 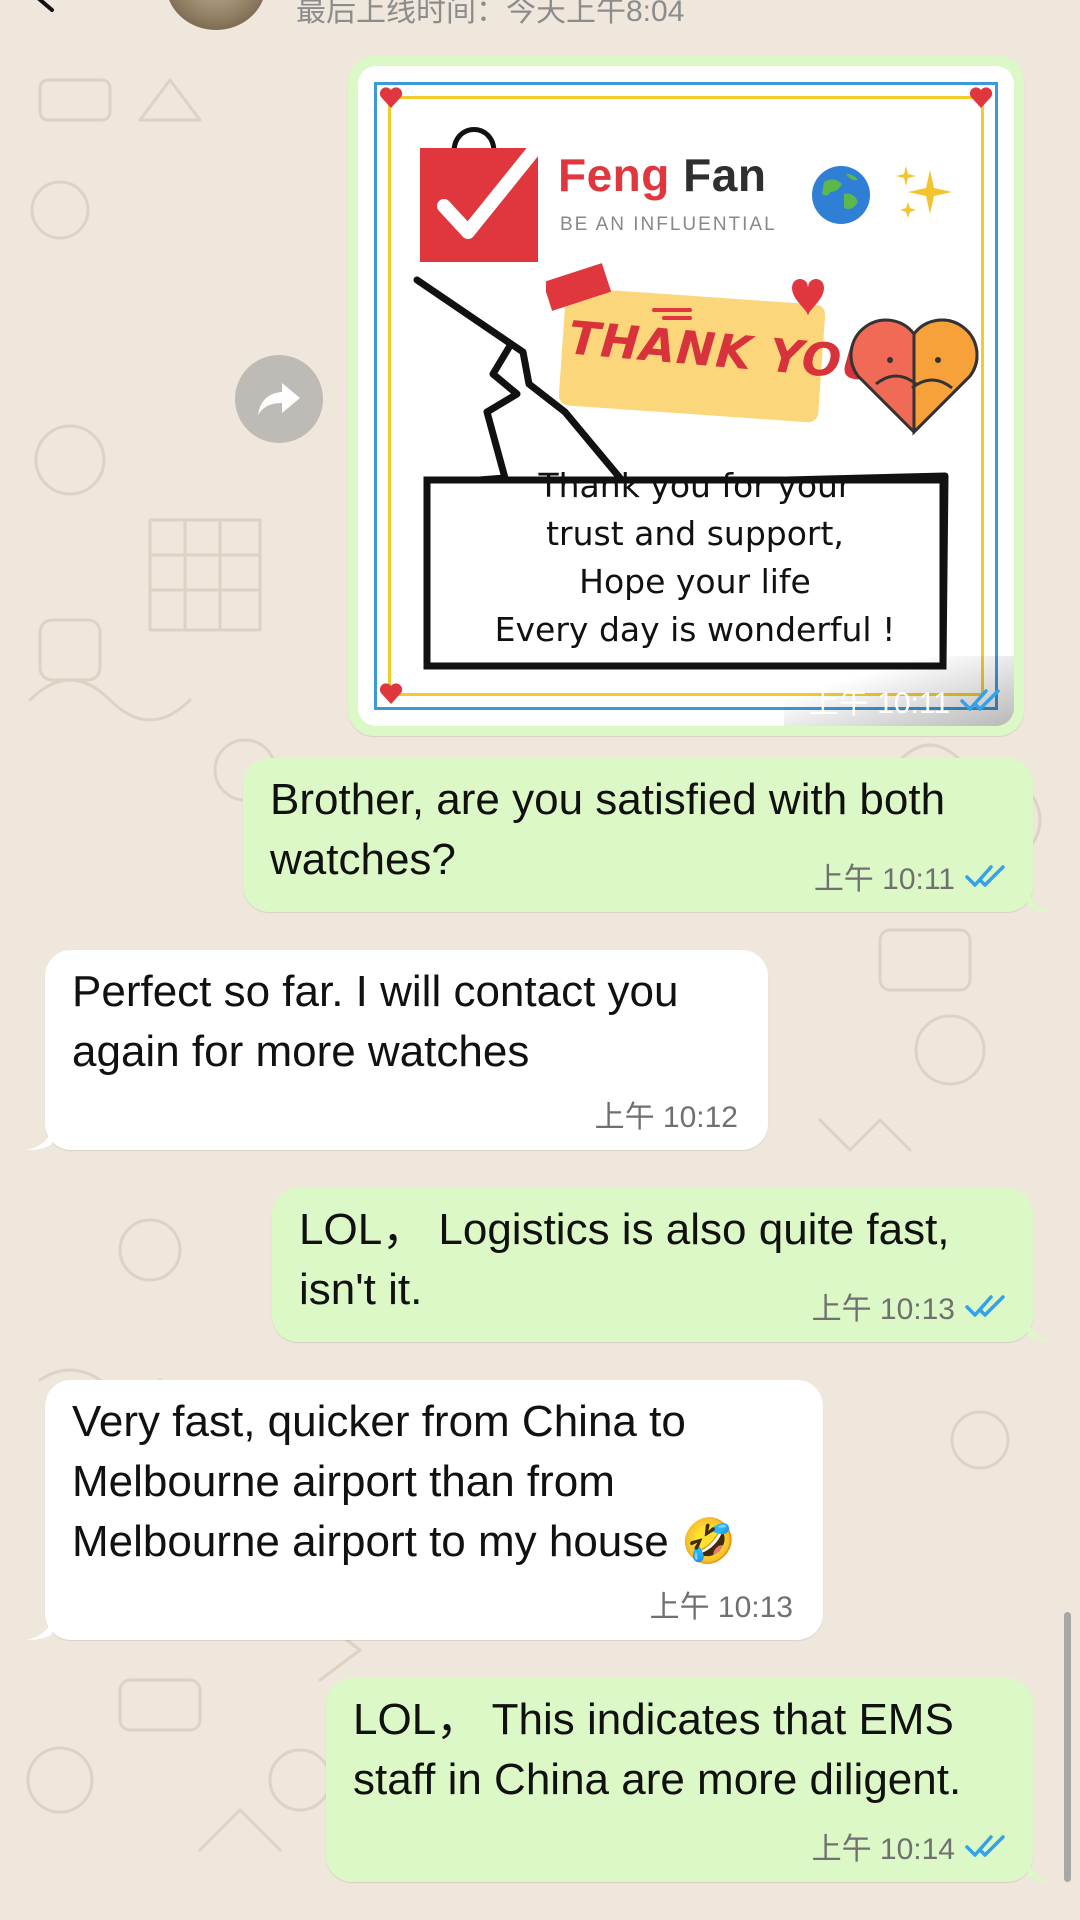 I want to click on forward-button, so click(x=279, y=399).